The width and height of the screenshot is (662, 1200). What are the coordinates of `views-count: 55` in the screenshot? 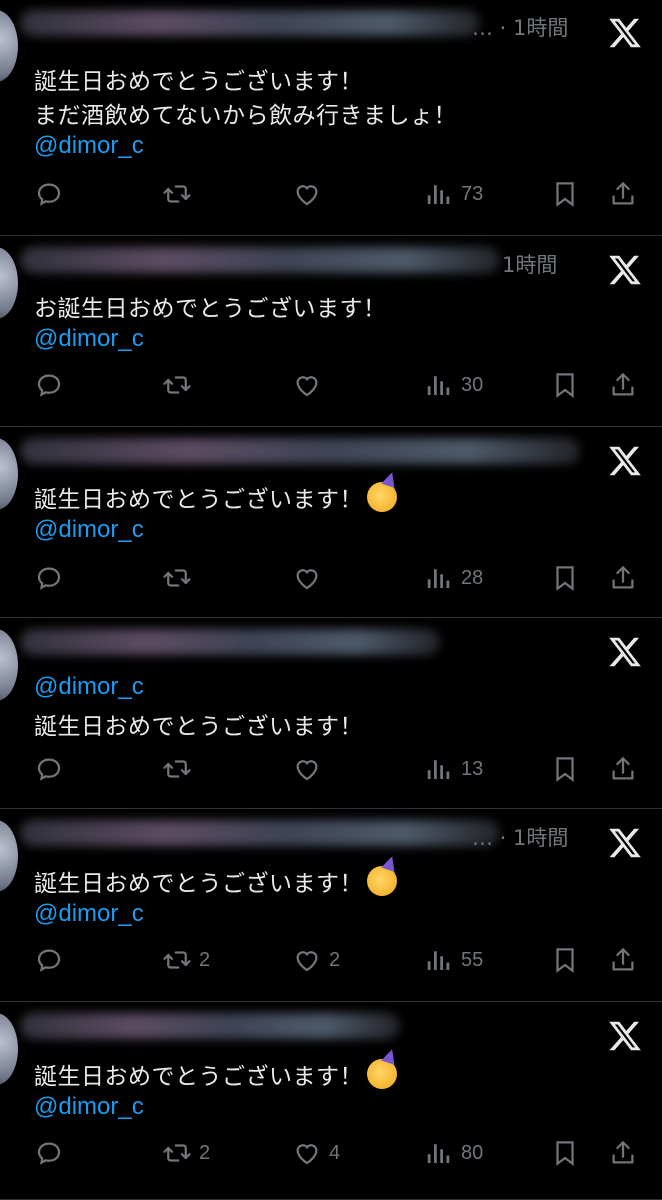 It's located at (472, 959).